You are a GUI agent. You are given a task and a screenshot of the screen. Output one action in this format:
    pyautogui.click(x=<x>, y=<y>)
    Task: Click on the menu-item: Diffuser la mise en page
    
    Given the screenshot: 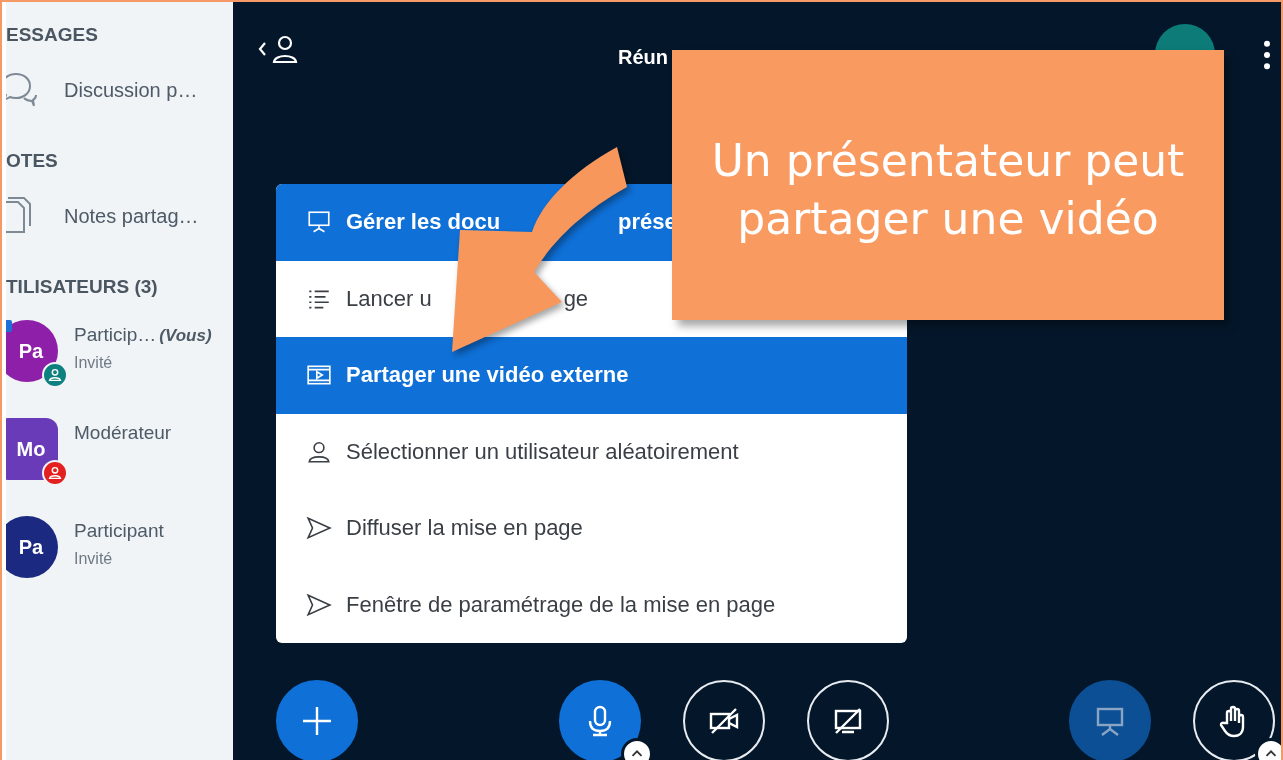 What is the action you would take?
    pyautogui.click(x=591, y=528)
    